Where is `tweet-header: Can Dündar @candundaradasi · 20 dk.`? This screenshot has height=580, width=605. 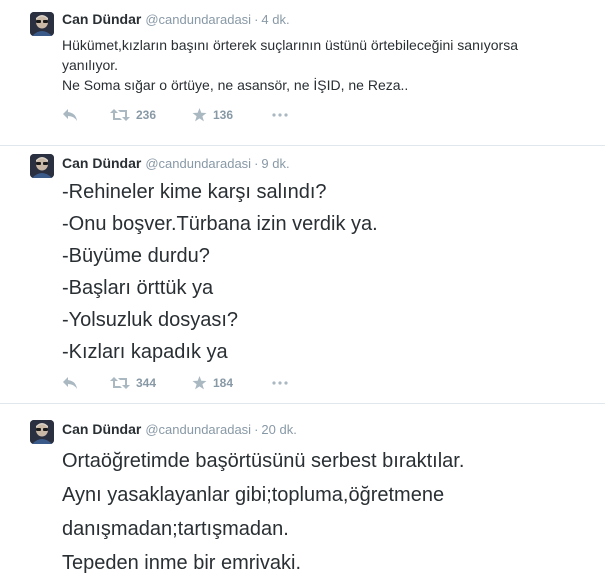
tweet-header: Can Dündar @candundaradasi · 20 dk. is located at coordinates (179, 429).